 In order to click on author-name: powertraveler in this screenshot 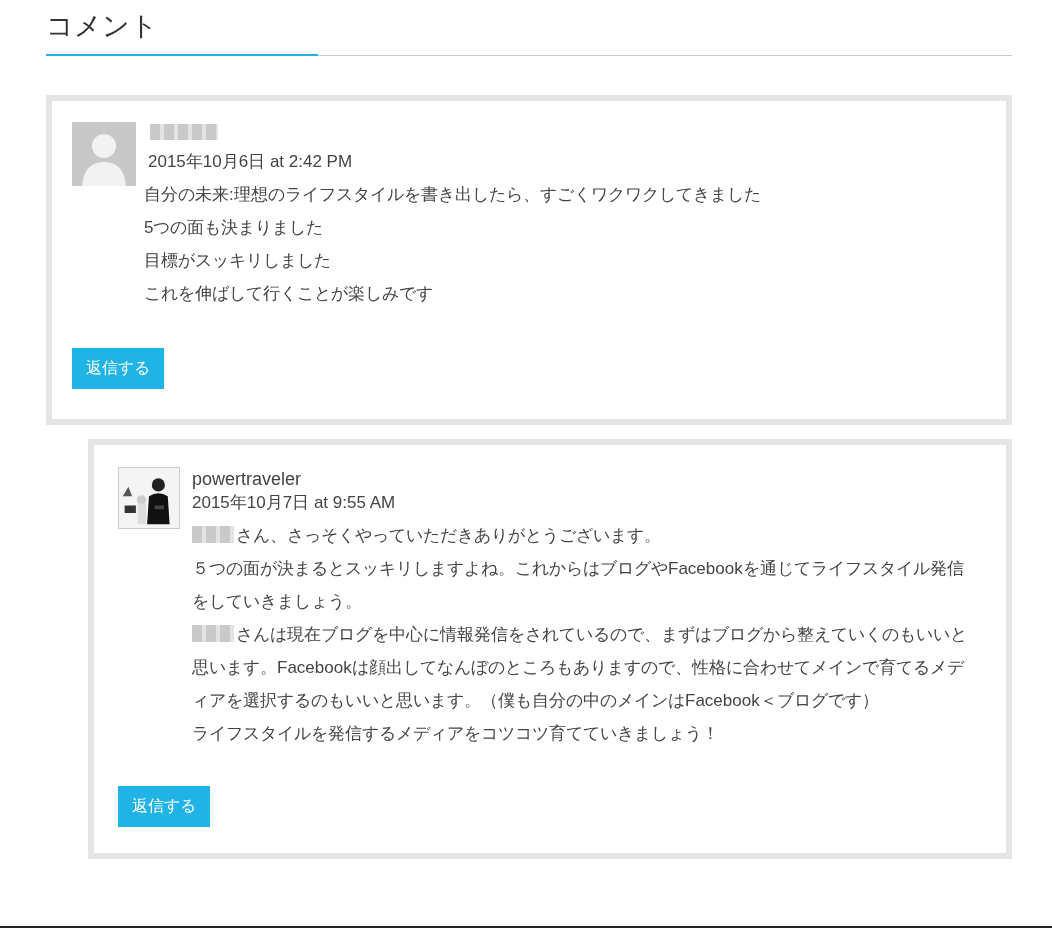, I will do `click(247, 479)`.